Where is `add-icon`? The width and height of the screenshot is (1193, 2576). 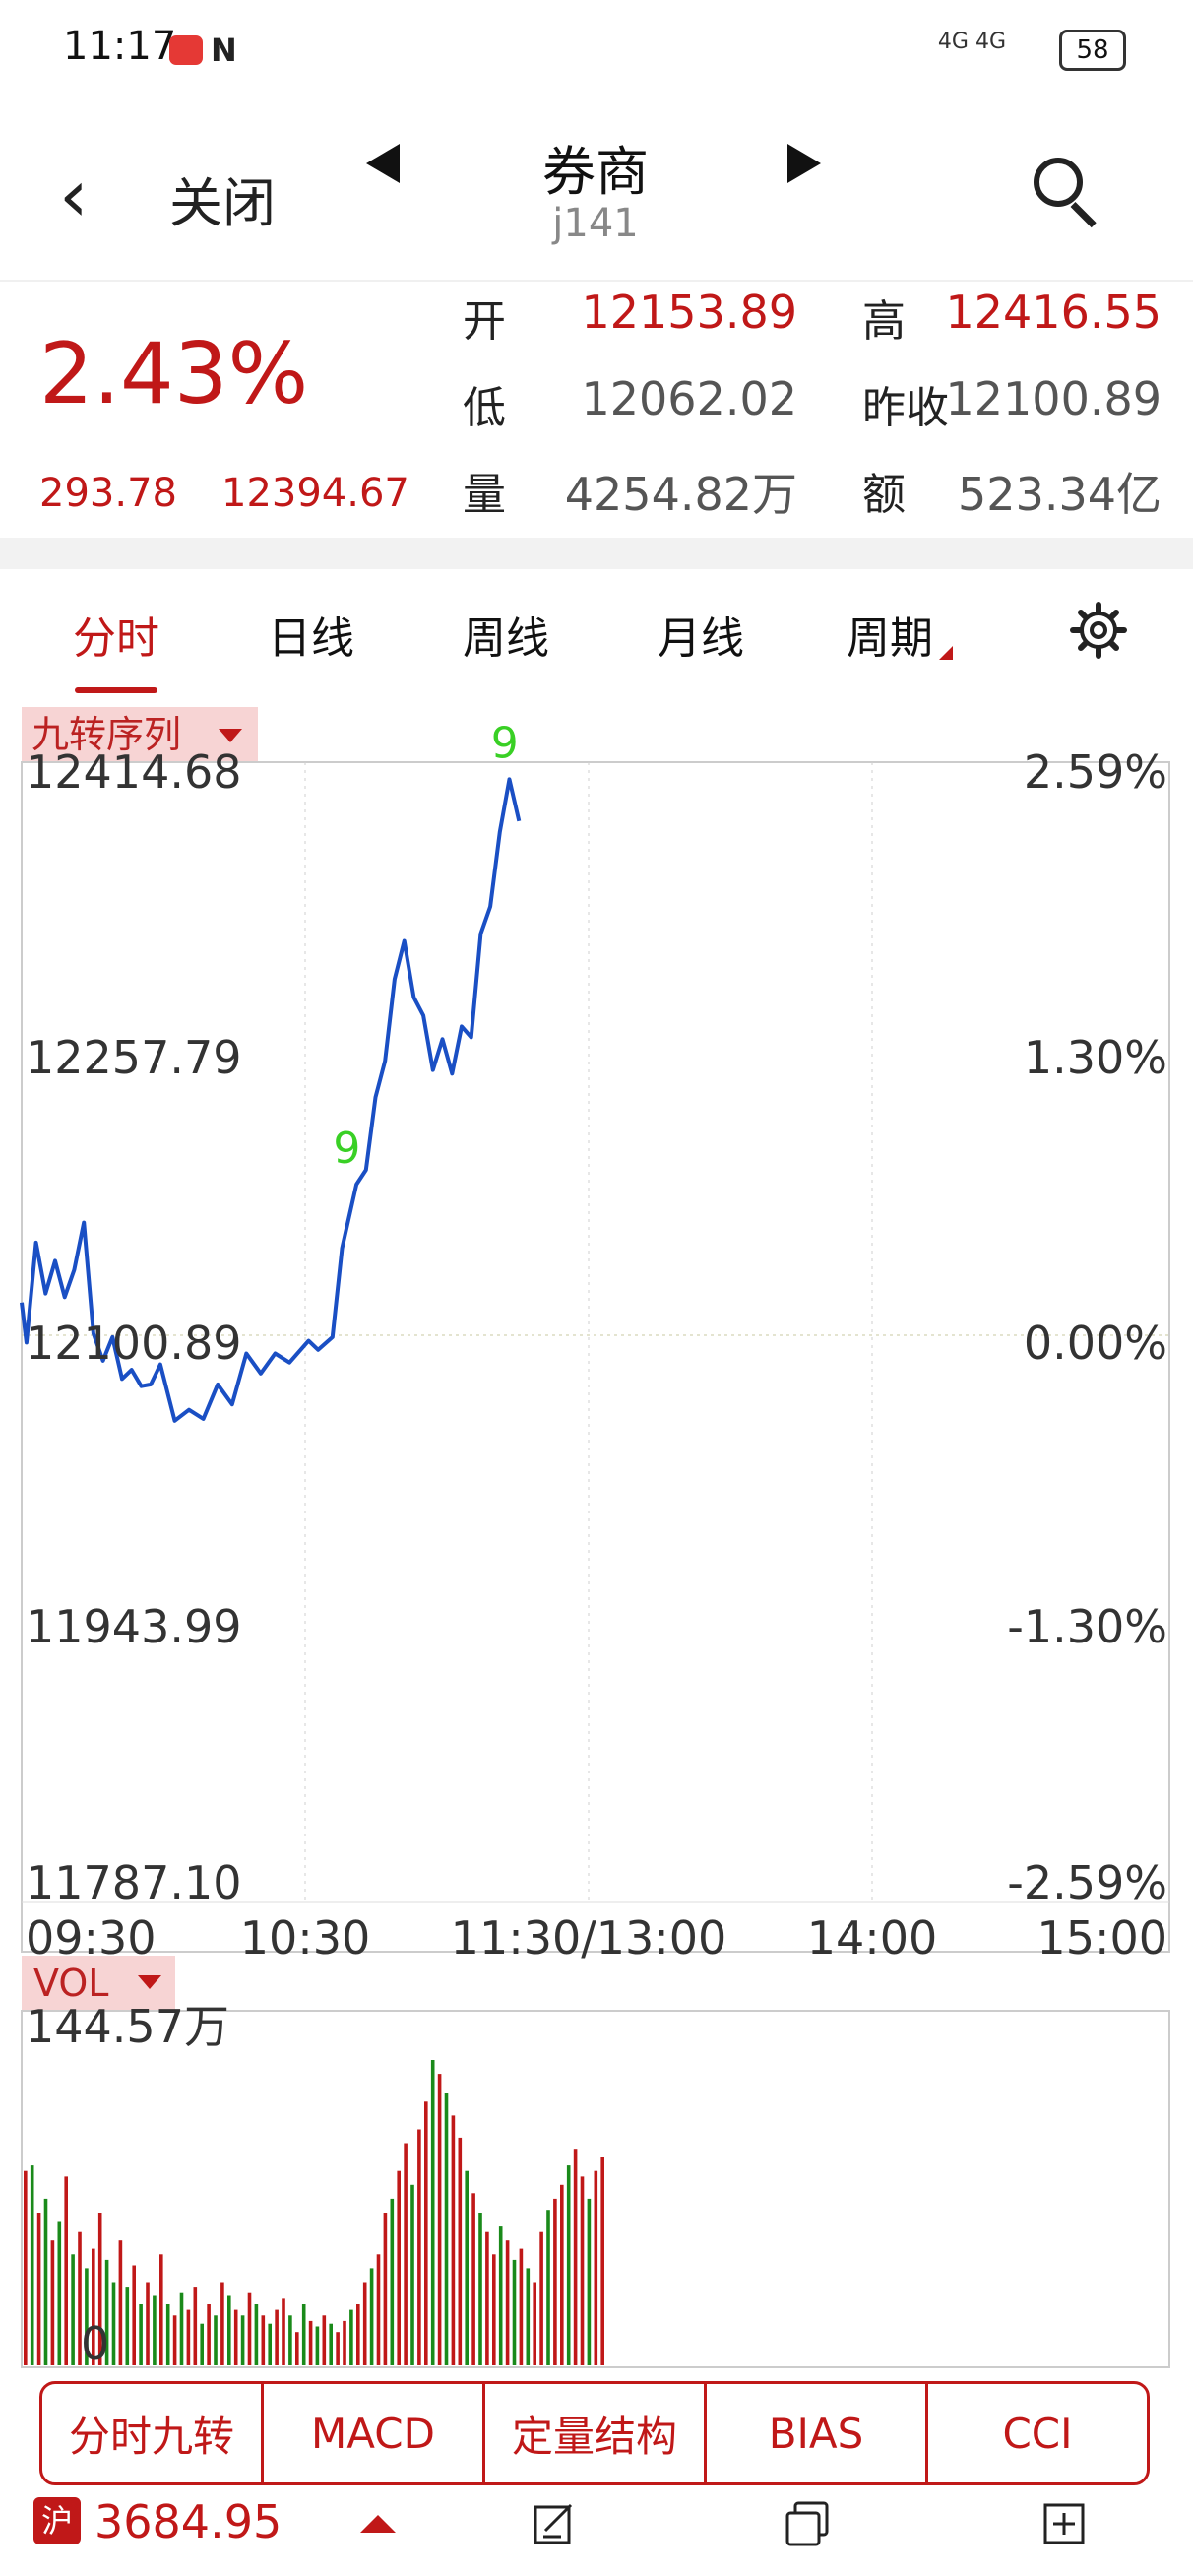
add-icon is located at coordinates (1065, 2523).